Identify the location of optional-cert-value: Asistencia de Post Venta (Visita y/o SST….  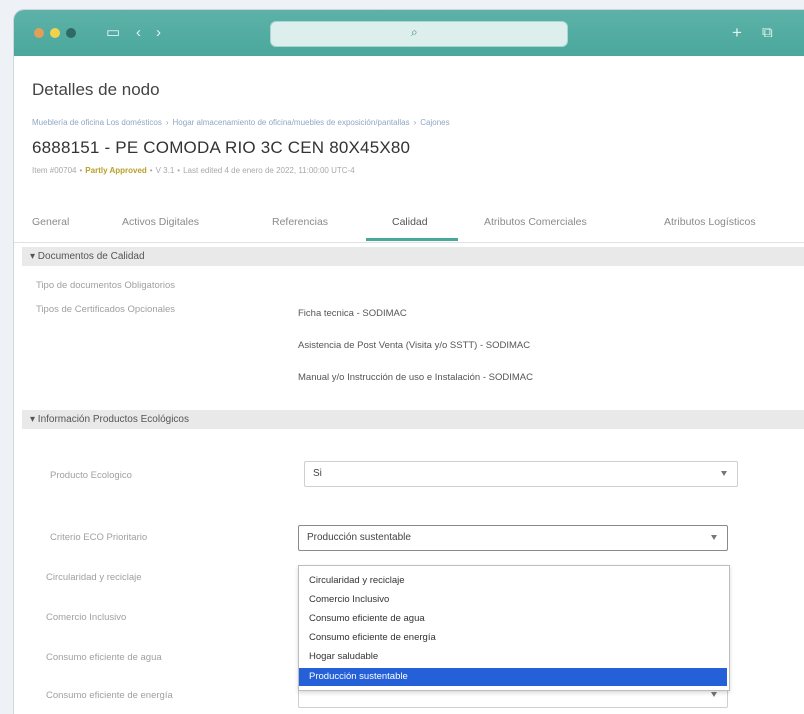
(414, 345).